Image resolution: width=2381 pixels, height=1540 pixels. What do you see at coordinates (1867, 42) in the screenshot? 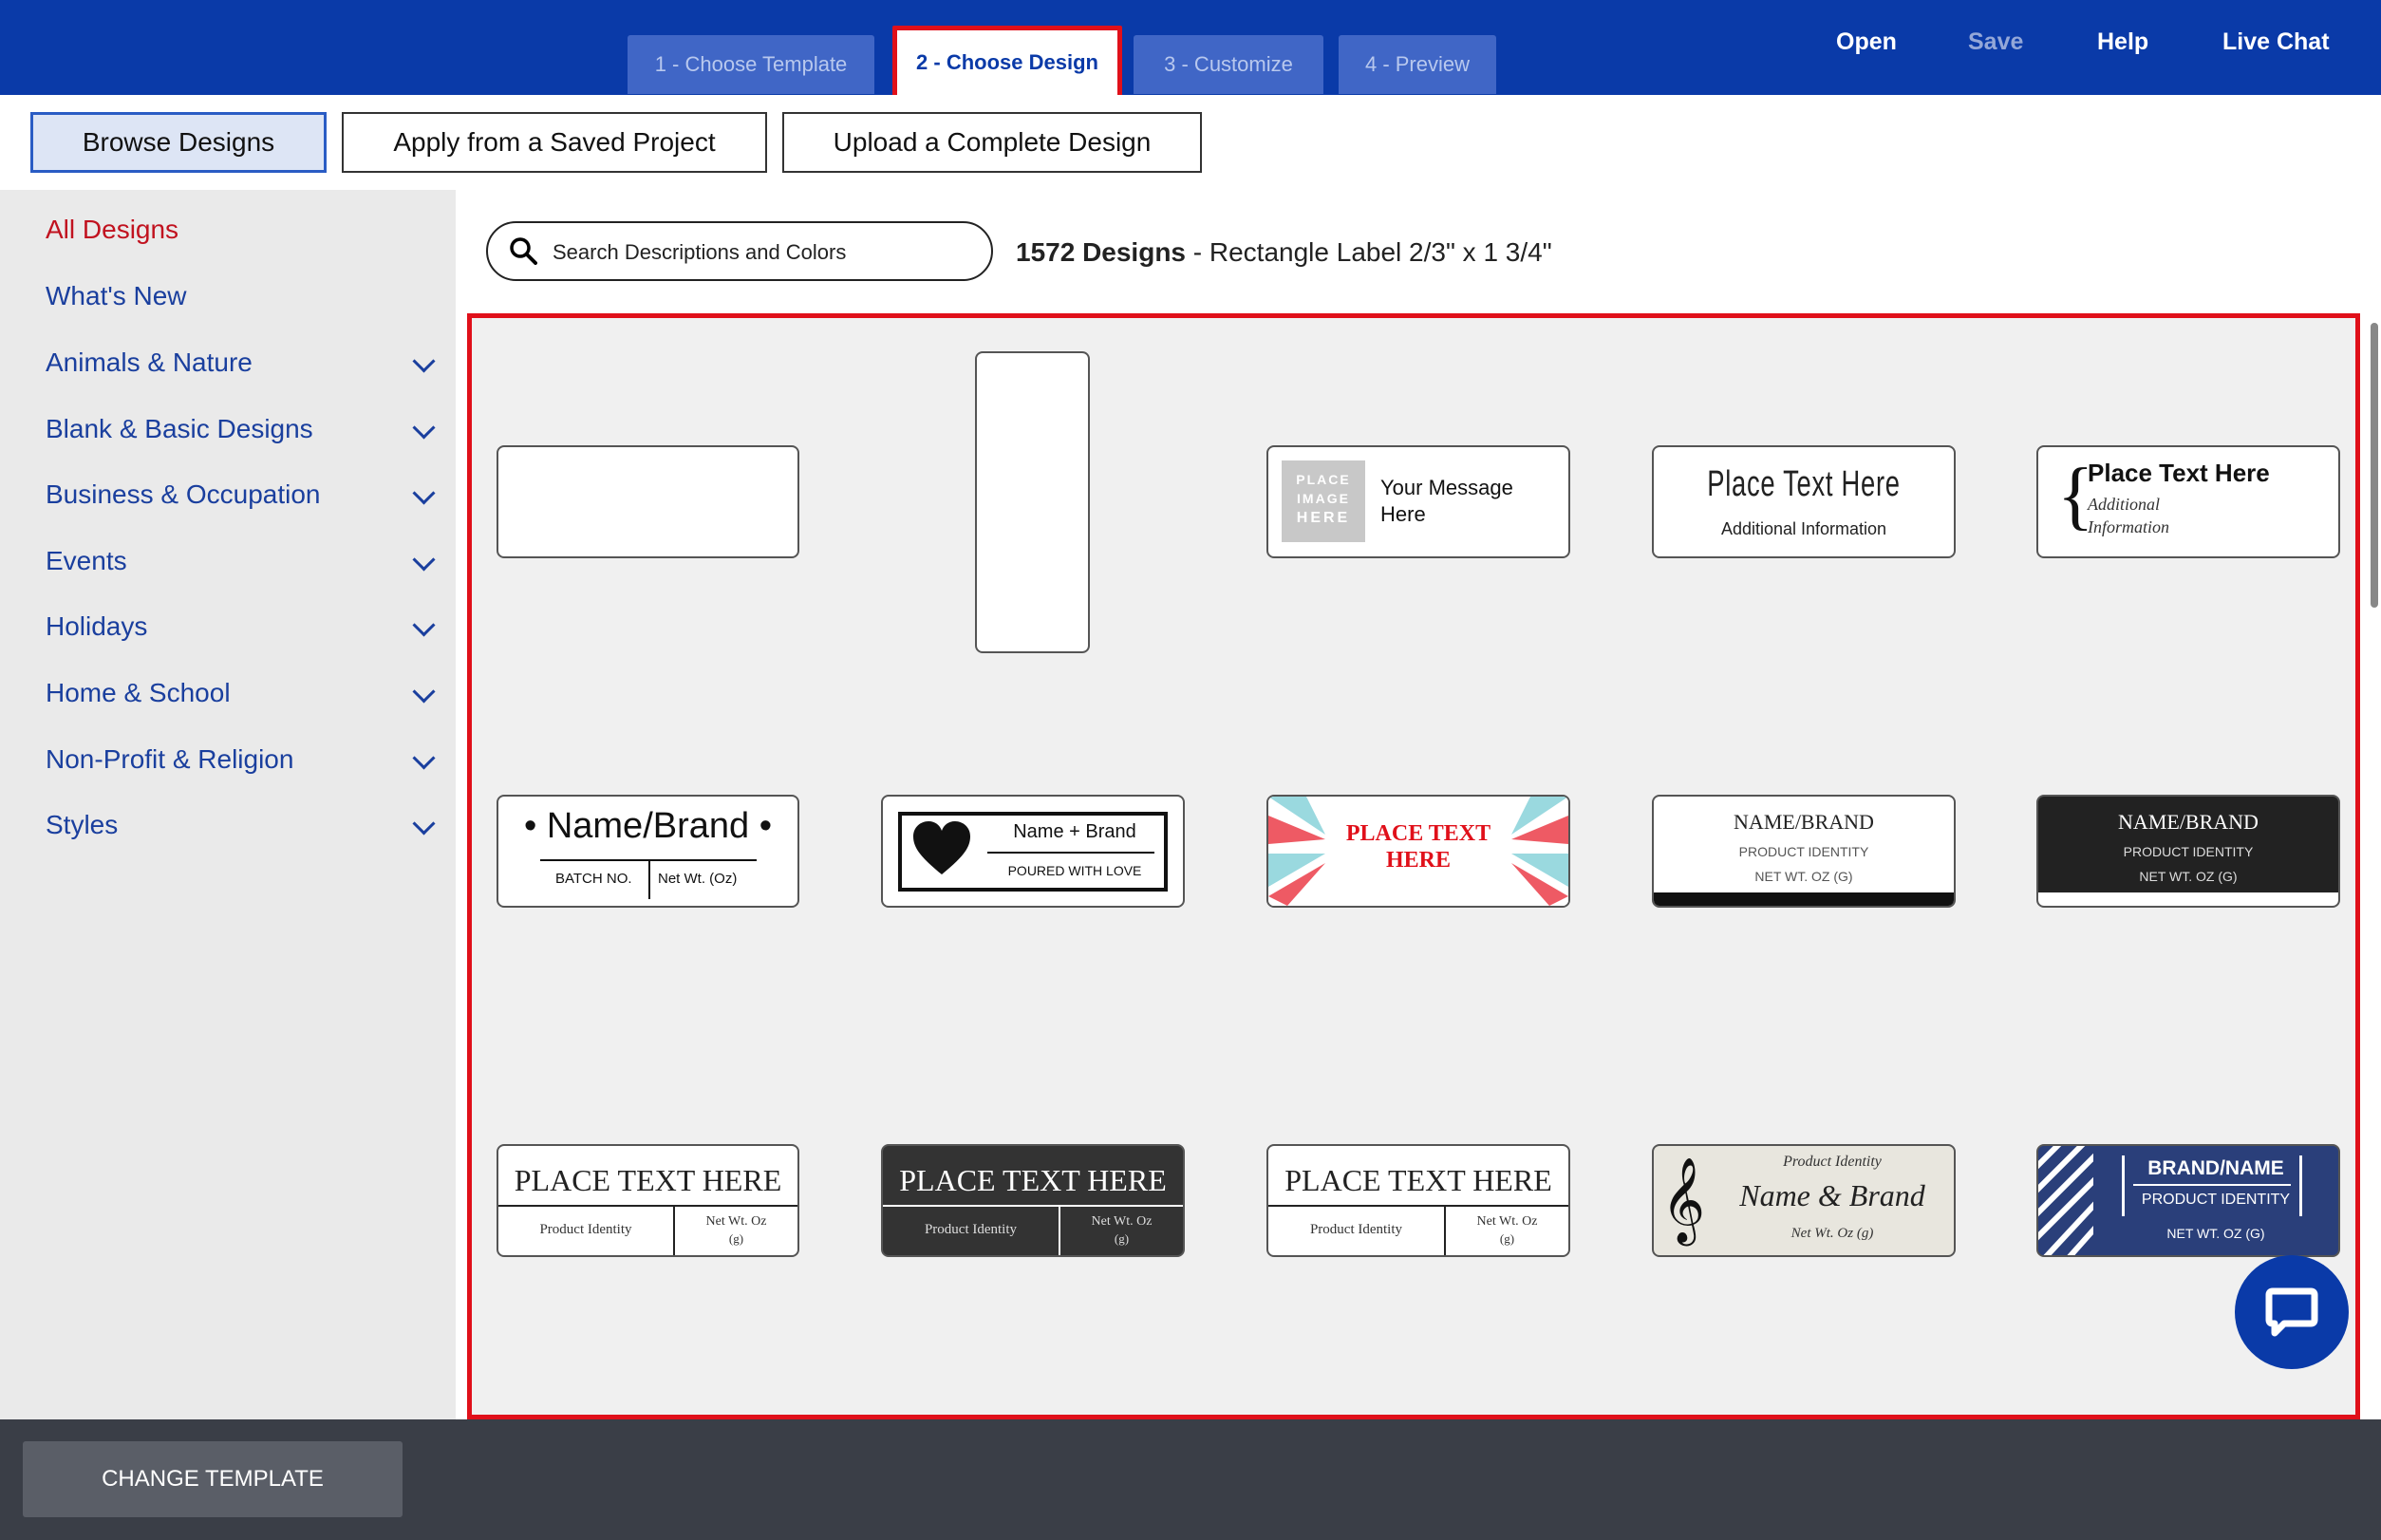
I see `open-link: Open` at bounding box center [1867, 42].